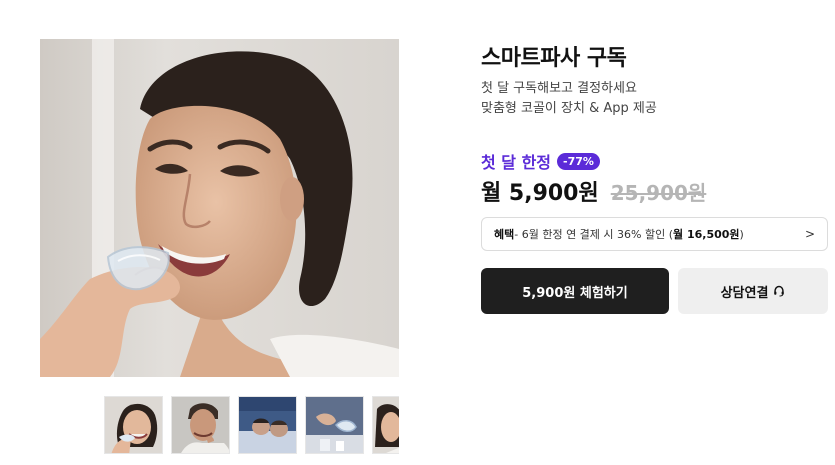  Describe the element at coordinates (559, 88) in the screenshot. I see `product-subtitle-line1: 첫 달 구독해보고 결정하세요` at that location.